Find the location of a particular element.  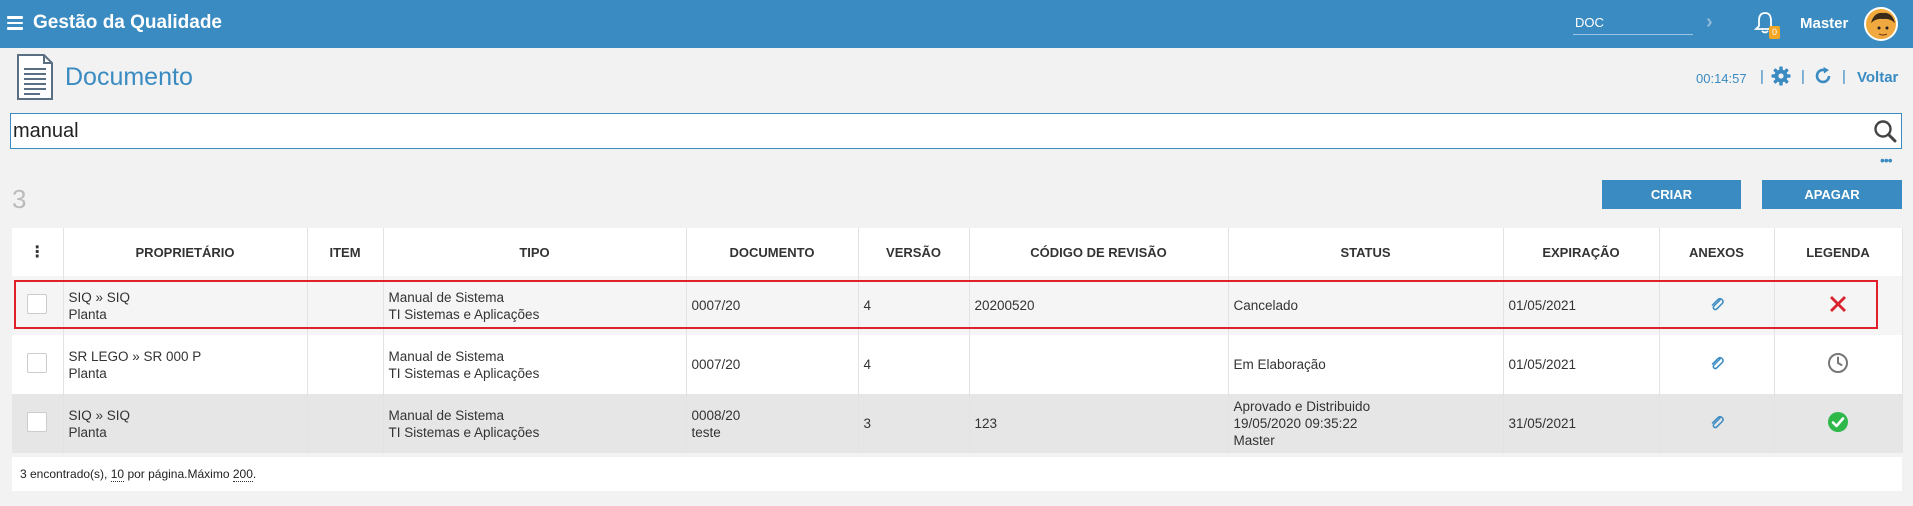

column-header: CÓDIGO DE REVISÃO is located at coordinates (1099, 252).